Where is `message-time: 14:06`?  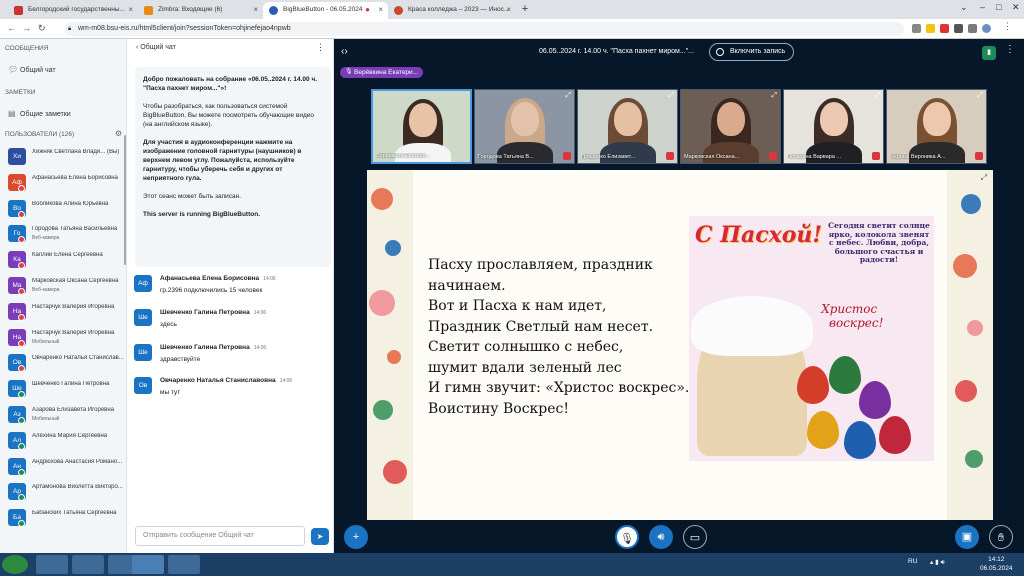 message-time: 14:06 is located at coordinates (269, 279).